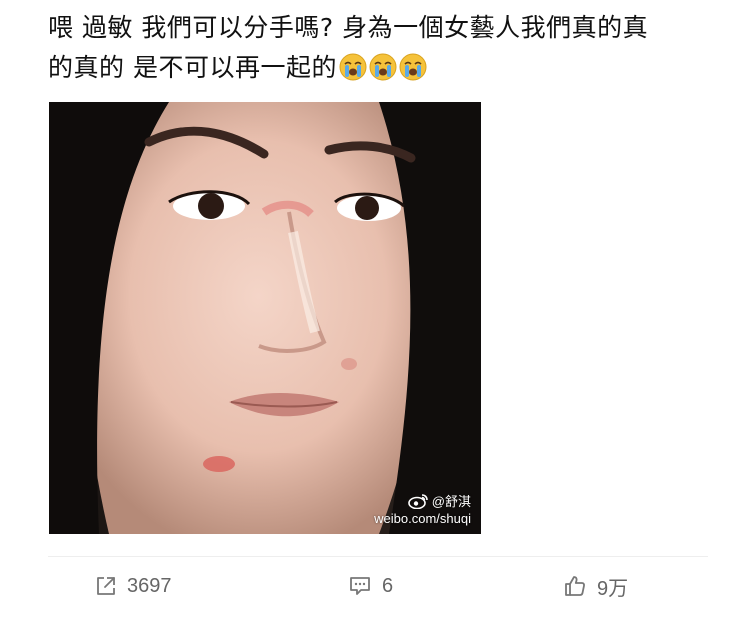 The image size is (743, 617). I want to click on post-text-line-2: 的真的 是不可以再一起的, so click(378, 68).